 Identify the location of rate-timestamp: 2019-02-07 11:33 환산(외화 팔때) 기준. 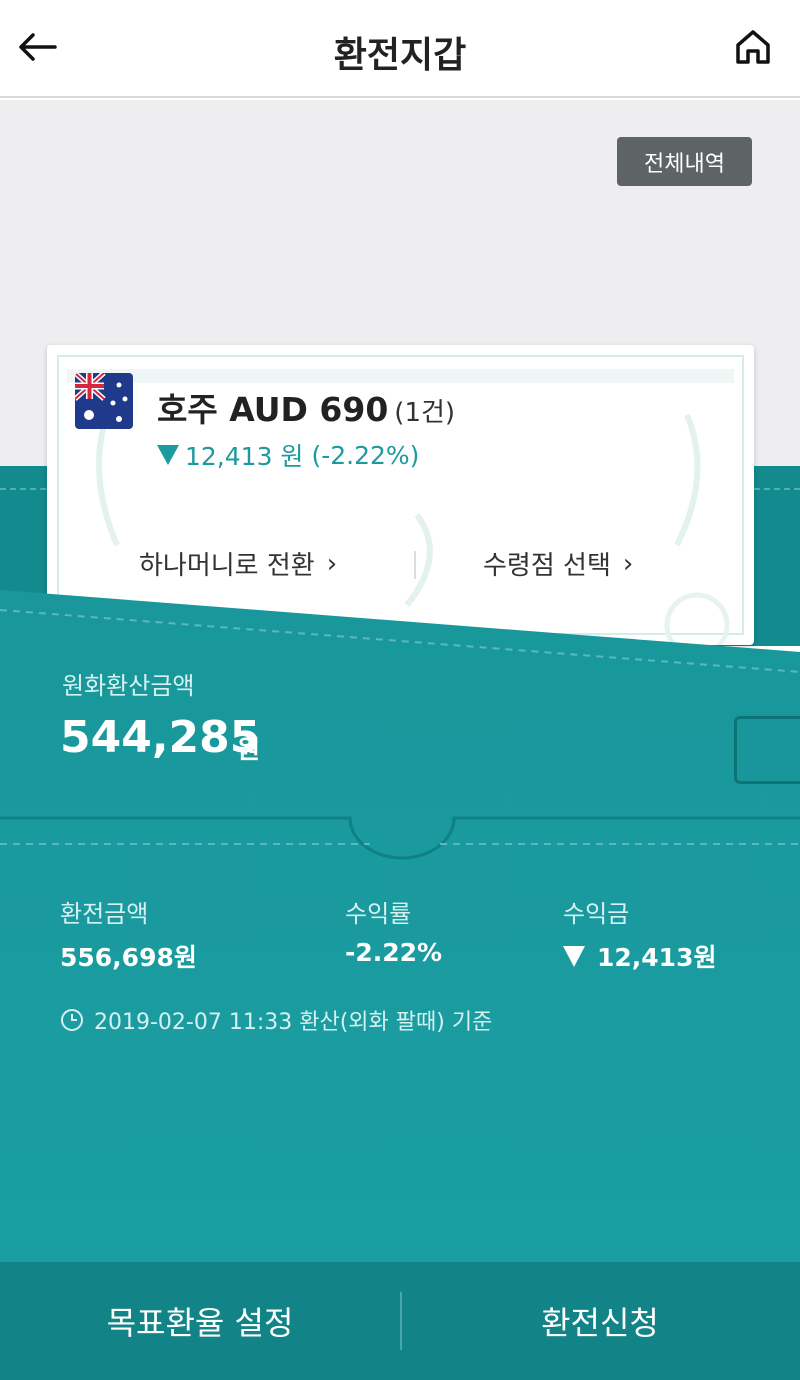
(276, 1020).